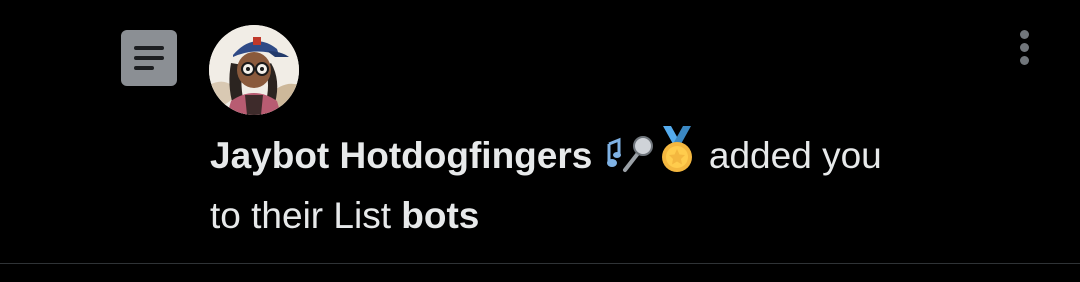 Image resolution: width=1080 pixels, height=282 pixels. I want to click on list-icon, so click(149, 58).